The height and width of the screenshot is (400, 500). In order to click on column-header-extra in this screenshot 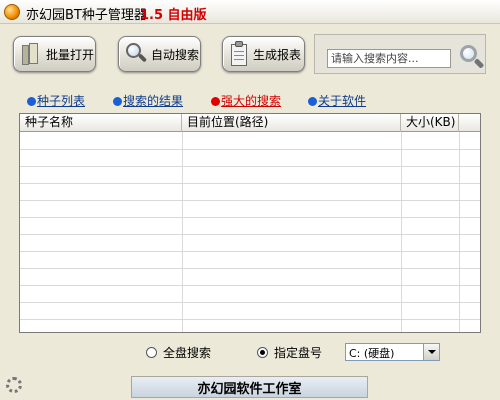, I will do `click(469, 123)`.